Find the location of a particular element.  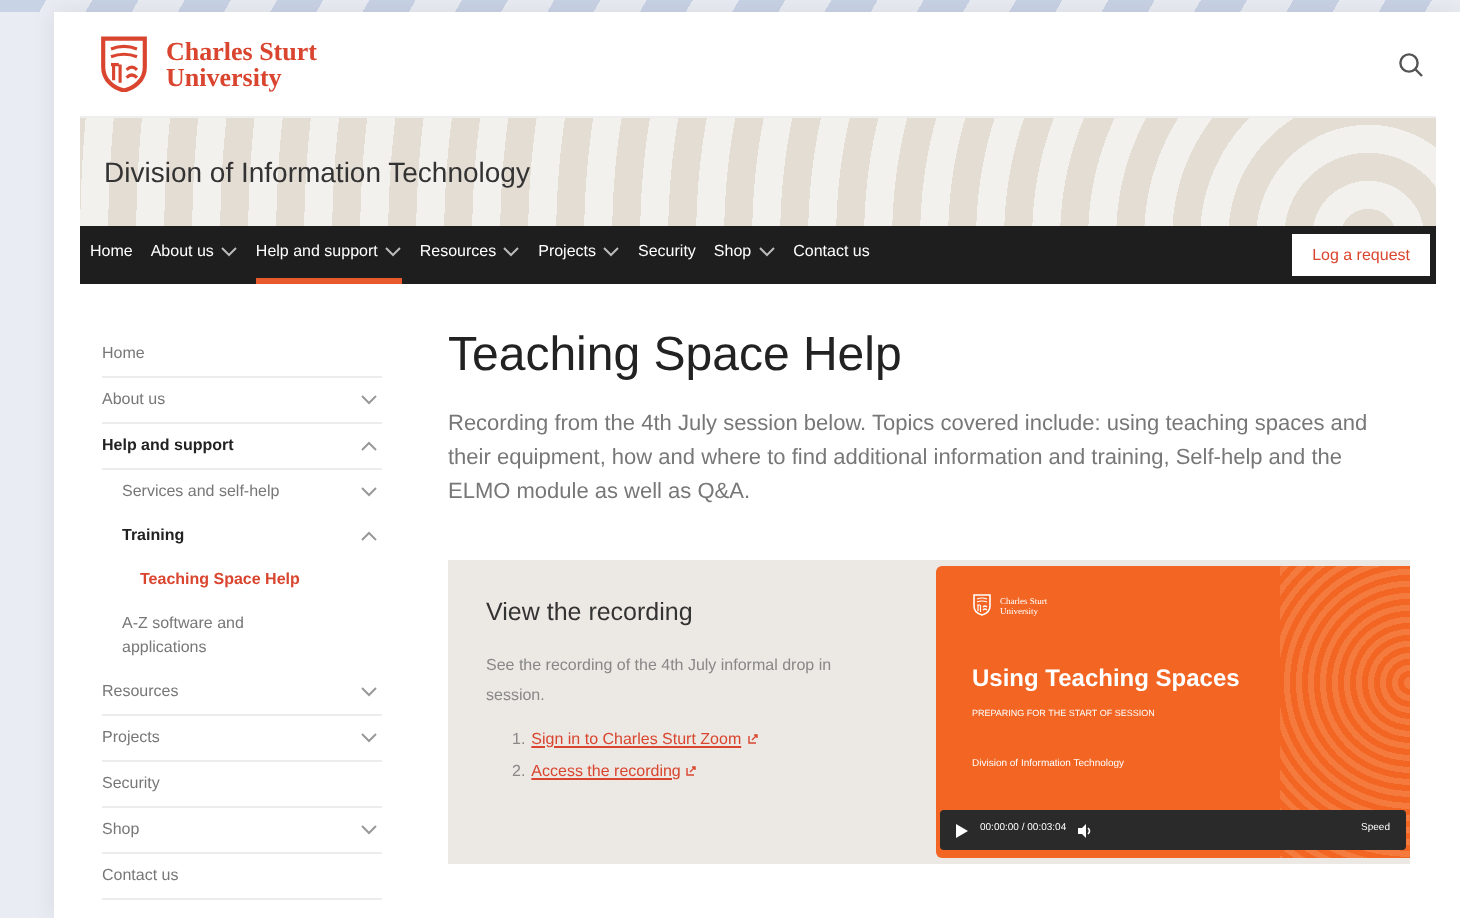

recording-text: See the recording of the 4th July informal drop in session. is located at coordinates (660, 680).